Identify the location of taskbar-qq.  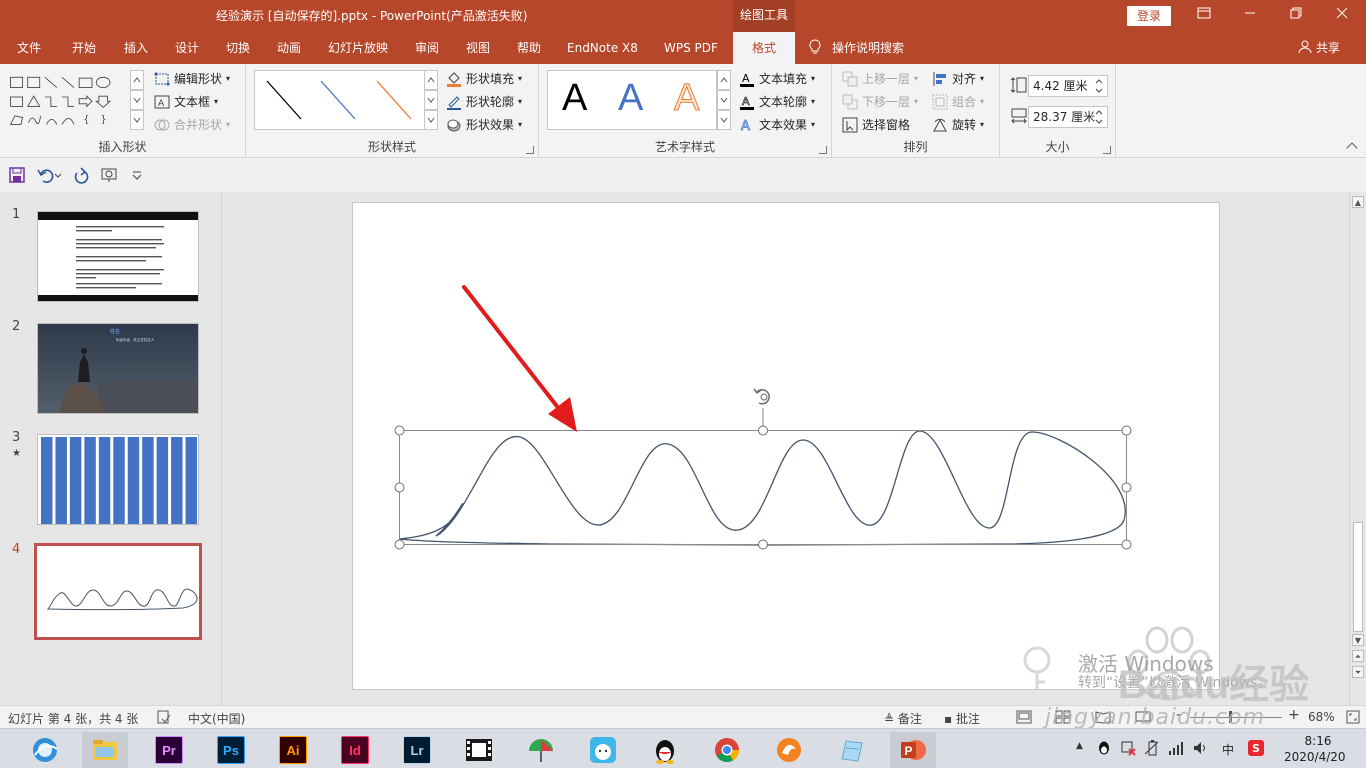
(665, 750).